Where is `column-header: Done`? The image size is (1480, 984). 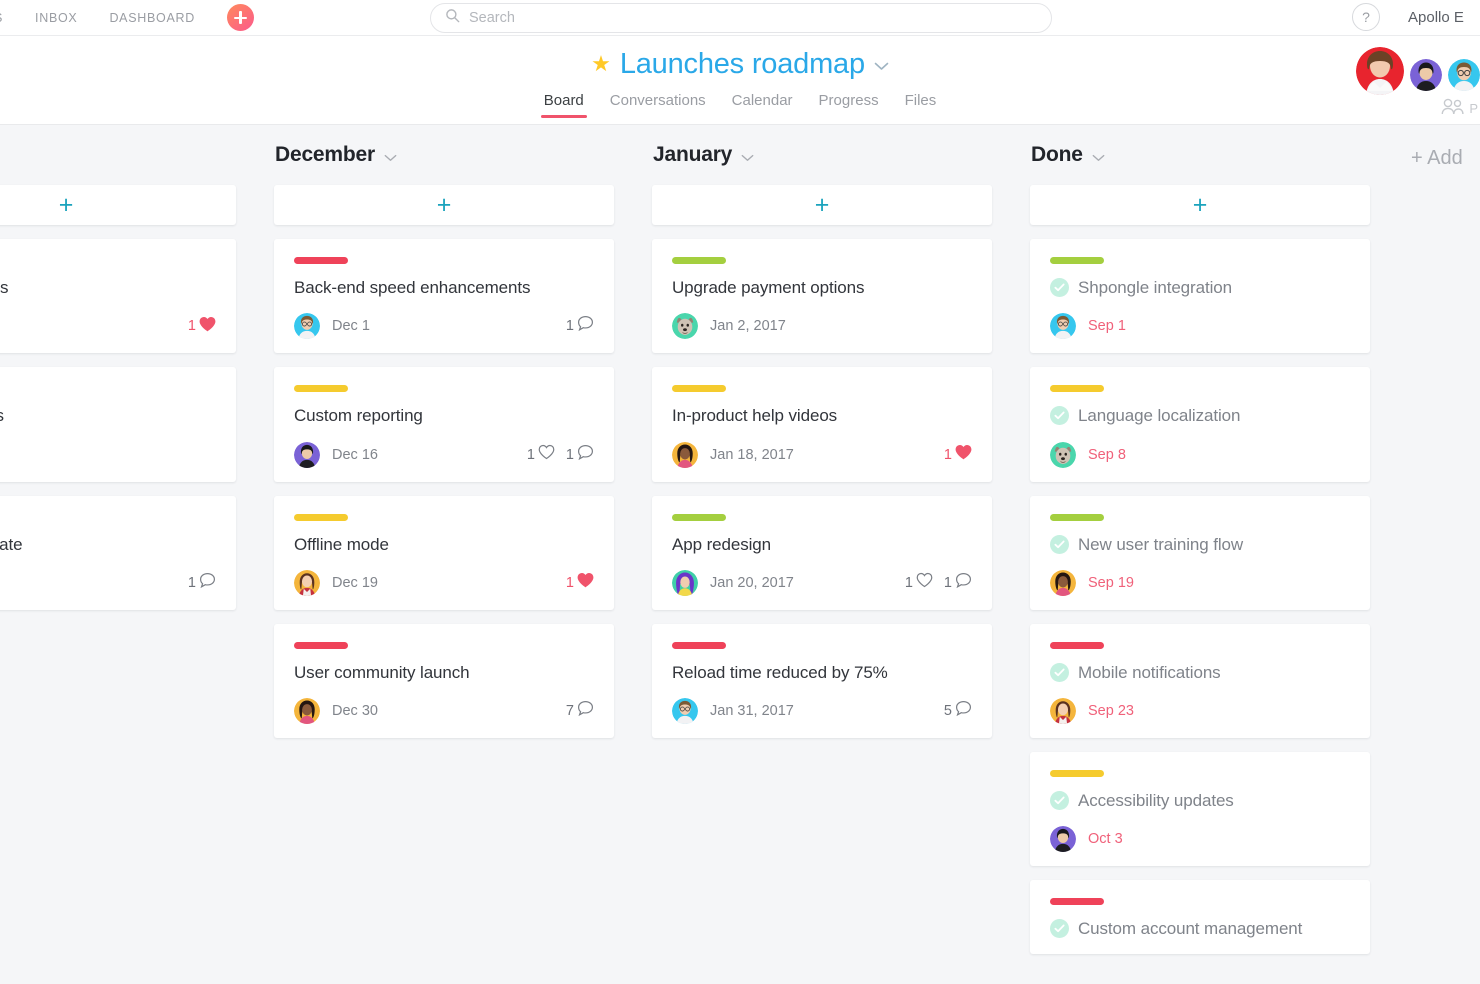
column-header: Done is located at coordinates (1200, 155).